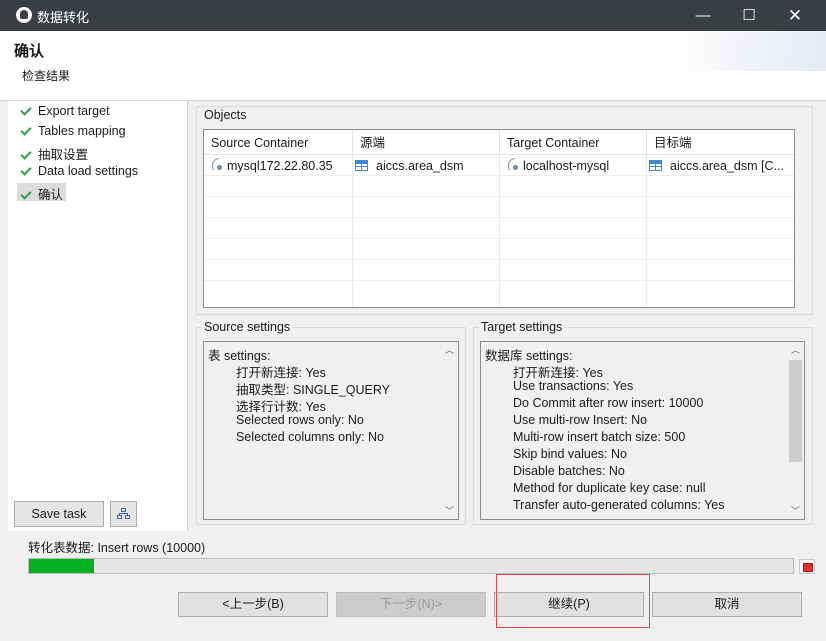  Describe the element at coordinates (449, 430) in the screenshot. I see `source-settings-scrollbar: ︿ ﹀` at that location.